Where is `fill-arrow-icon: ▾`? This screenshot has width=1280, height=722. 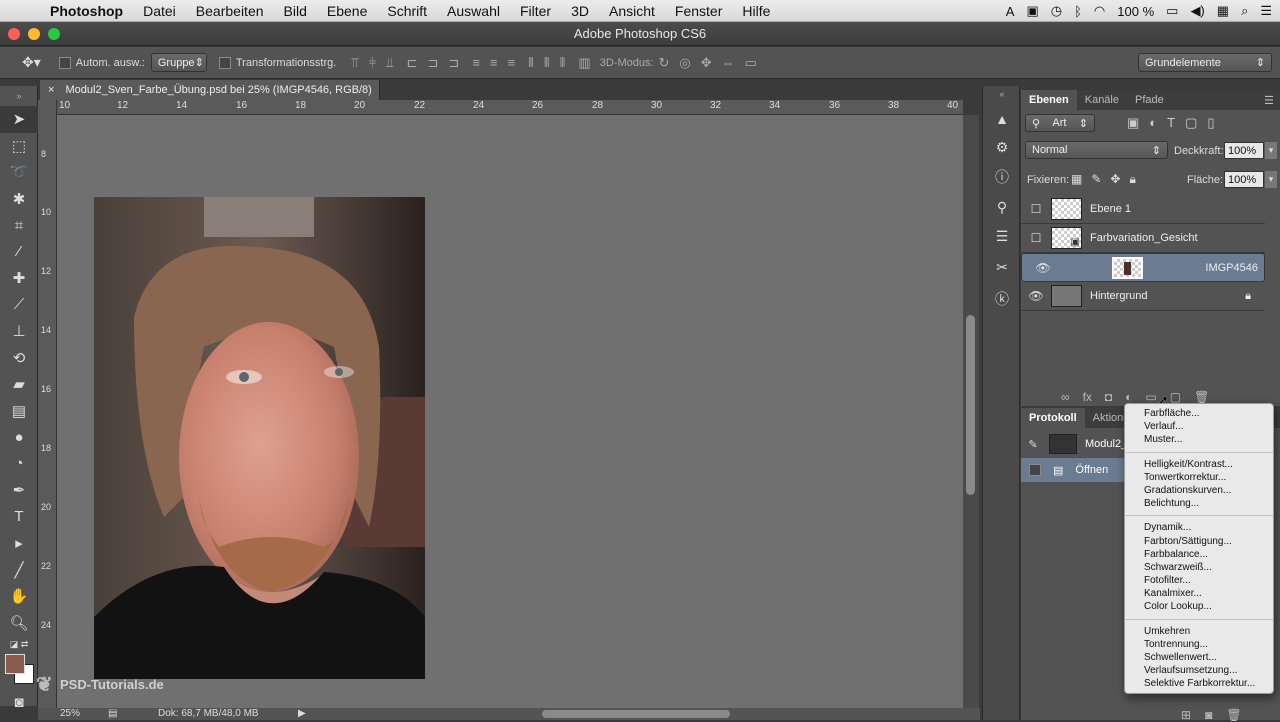 fill-arrow-icon: ▾ is located at coordinates (1271, 179).